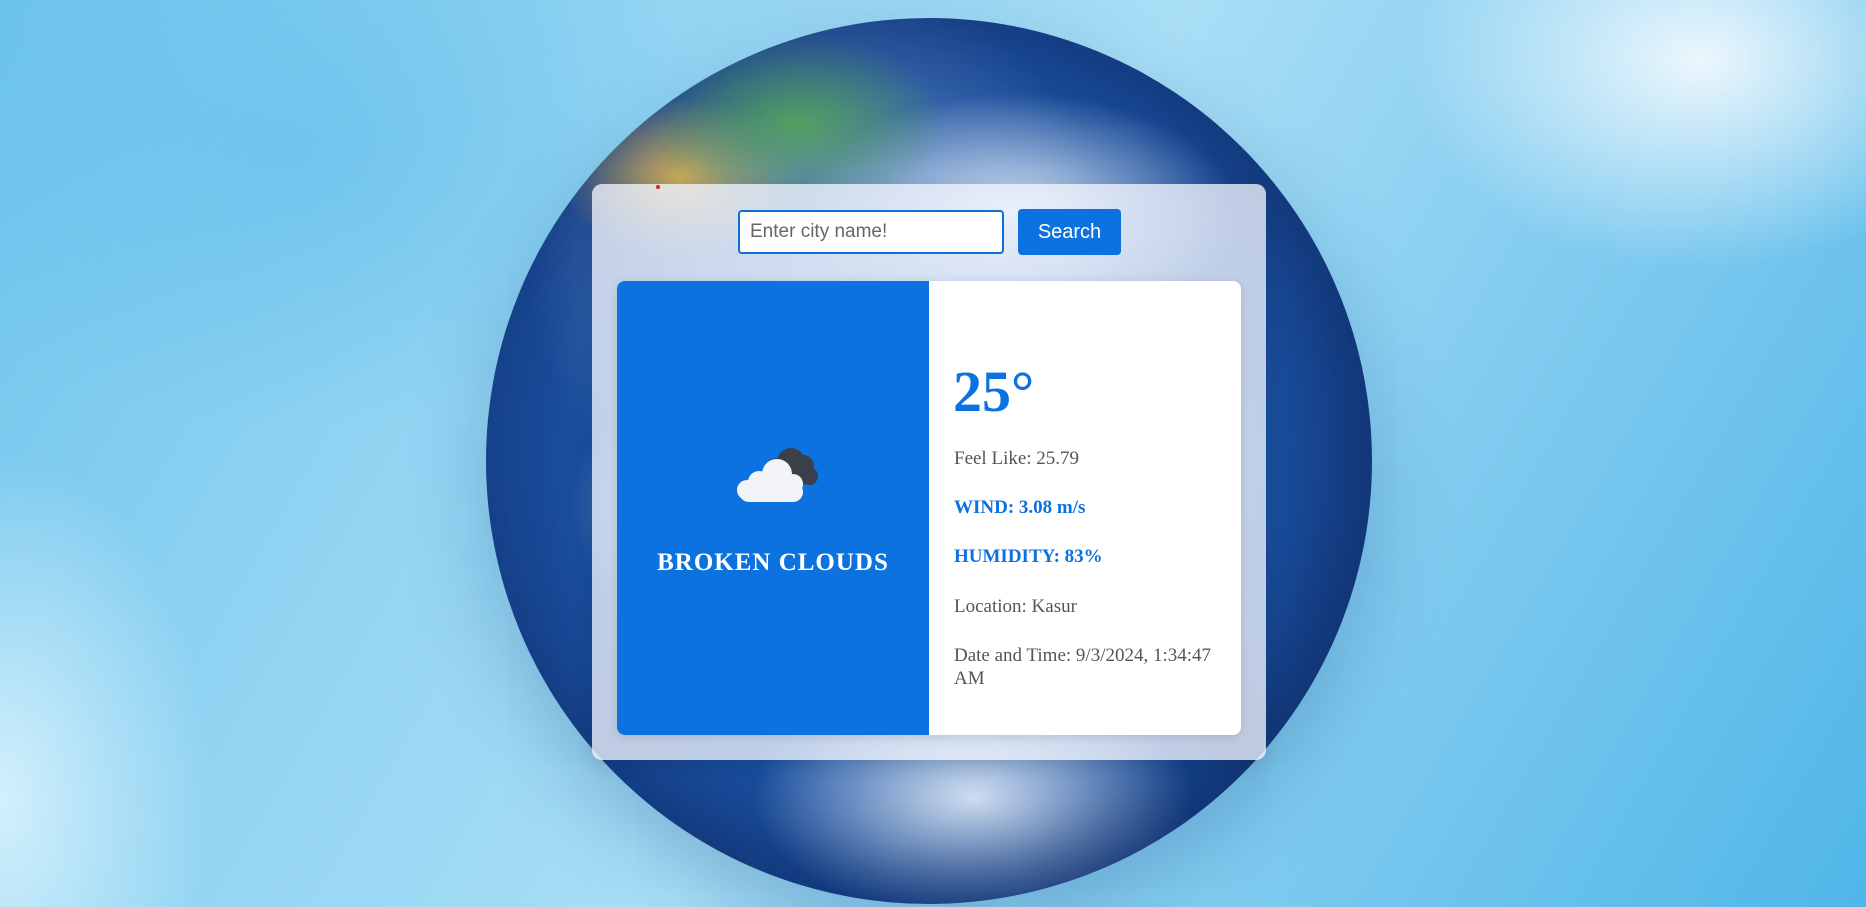 The width and height of the screenshot is (1866, 907). I want to click on feels-like-text: Feel Like: 25.79, so click(1017, 458).